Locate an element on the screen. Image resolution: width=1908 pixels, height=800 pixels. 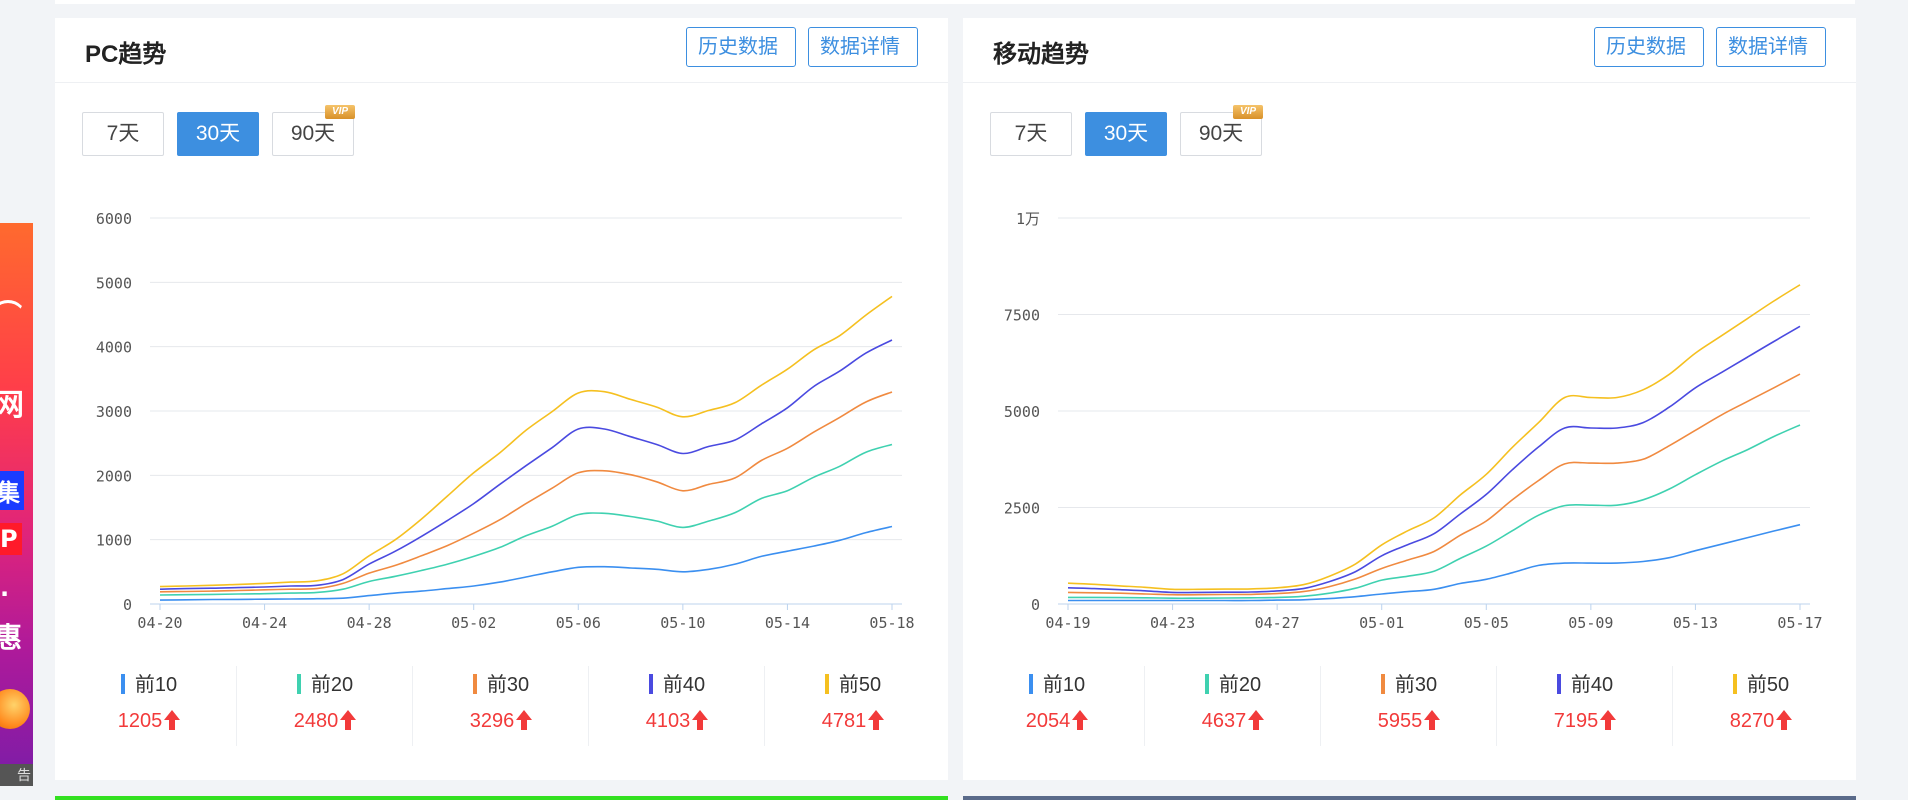
legend-item: 前20 4637 is located at coordinates (1233, 703).